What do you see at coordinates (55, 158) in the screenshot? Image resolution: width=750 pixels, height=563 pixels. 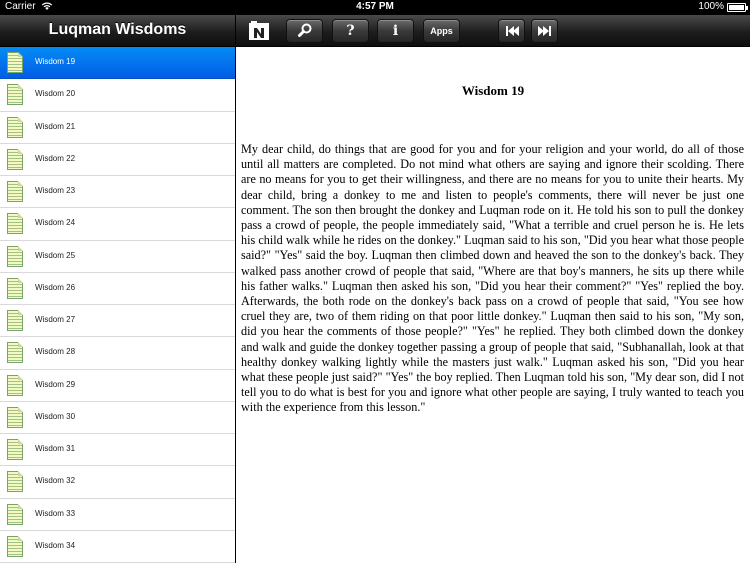 I see `list-item-label: Wisdom 22` at bounding box center [55, 158].